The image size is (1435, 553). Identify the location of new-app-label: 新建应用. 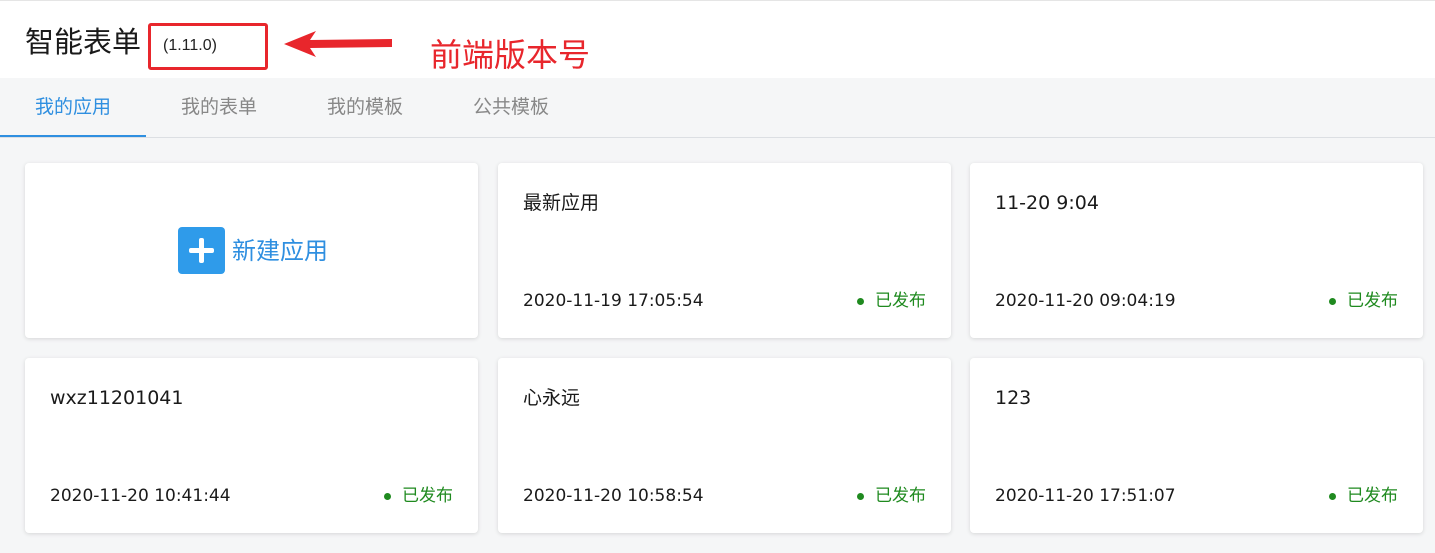
(280, 250).